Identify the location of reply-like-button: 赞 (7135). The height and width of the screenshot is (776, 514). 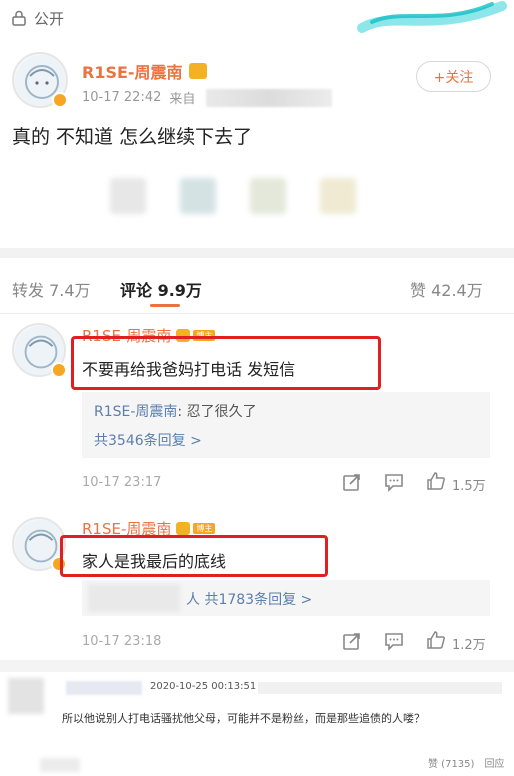
(451, 762).